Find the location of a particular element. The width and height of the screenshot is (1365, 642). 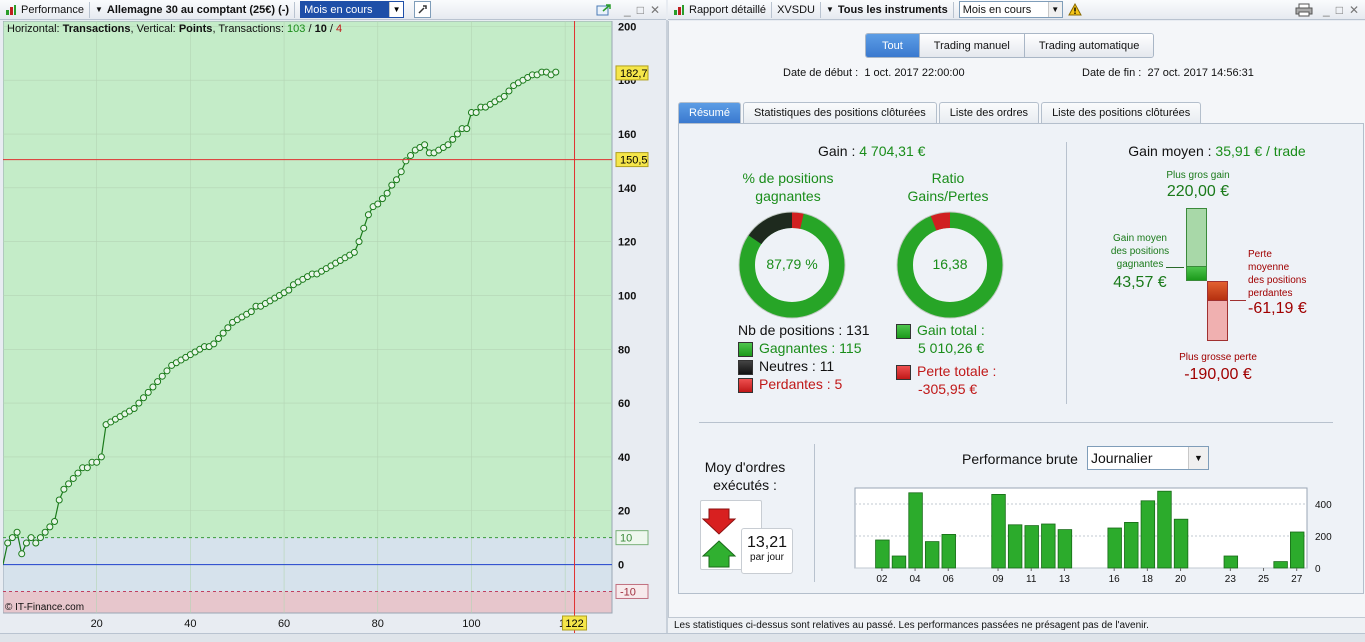

report-period-select: Mois en cours ▼ is located at coordinates (1010, 9).